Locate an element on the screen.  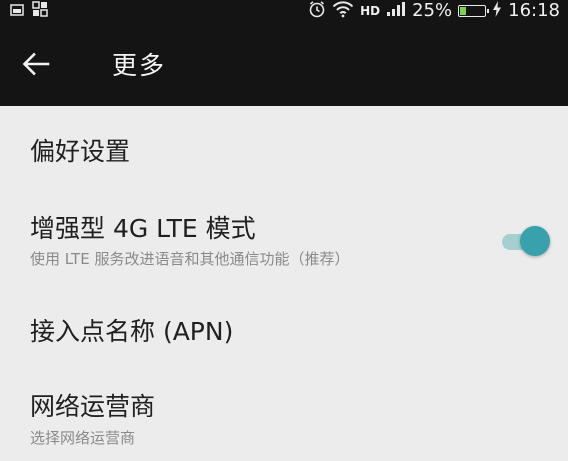
battery-icon is located at coordinates (474, 11).